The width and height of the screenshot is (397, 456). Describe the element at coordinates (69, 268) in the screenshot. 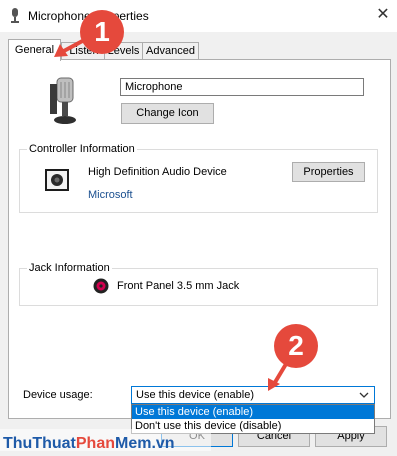

I see `jack-information-label: Jack Information` at that location.